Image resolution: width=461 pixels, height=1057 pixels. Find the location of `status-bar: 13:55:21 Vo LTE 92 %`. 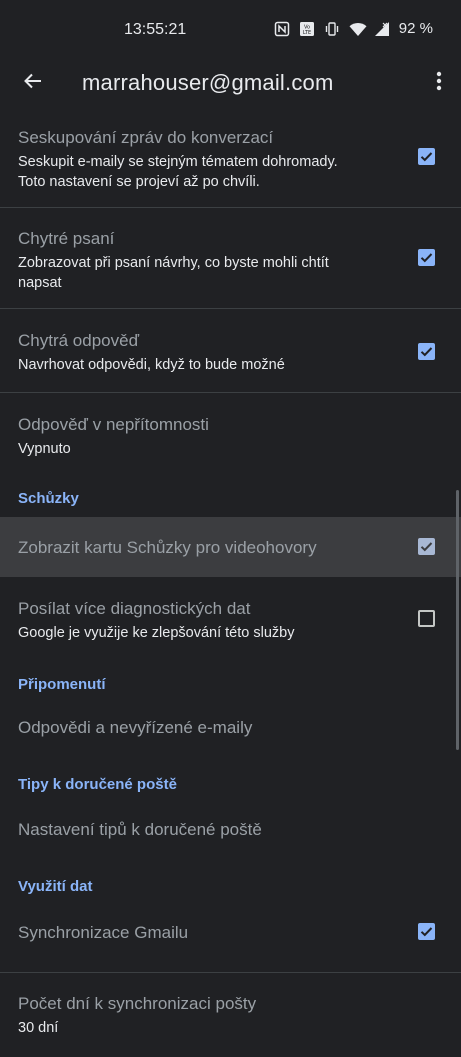

status-bar: 13:55:21 Vo LTE 92 % is located at coordinates (230, 30).